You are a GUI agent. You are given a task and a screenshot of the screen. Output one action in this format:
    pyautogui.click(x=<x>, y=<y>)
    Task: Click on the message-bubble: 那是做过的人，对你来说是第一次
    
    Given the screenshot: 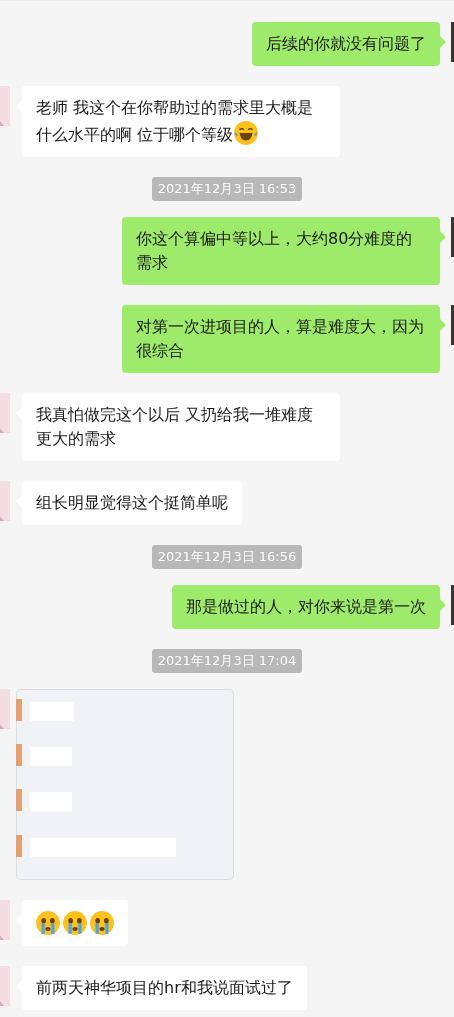 What is the action you would take?
    pyautogui.click(x=306, y=607)
    